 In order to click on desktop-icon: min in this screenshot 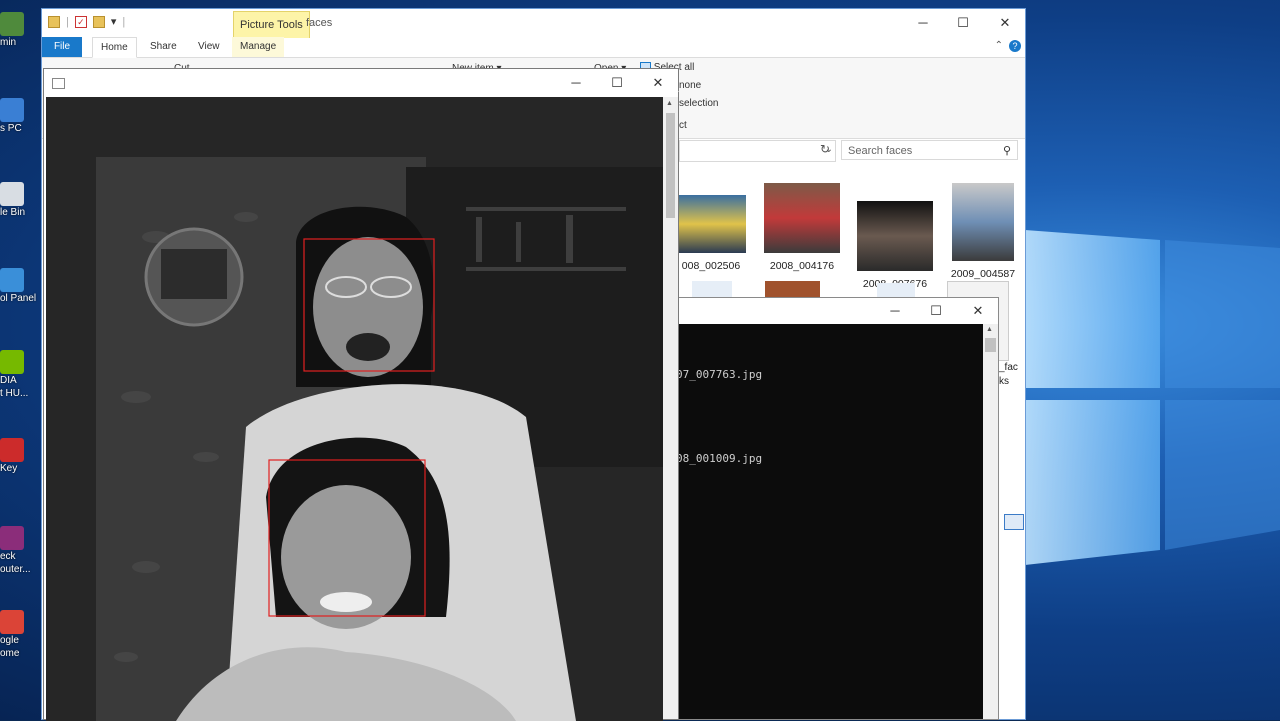, I will do `click(19, 30)`.